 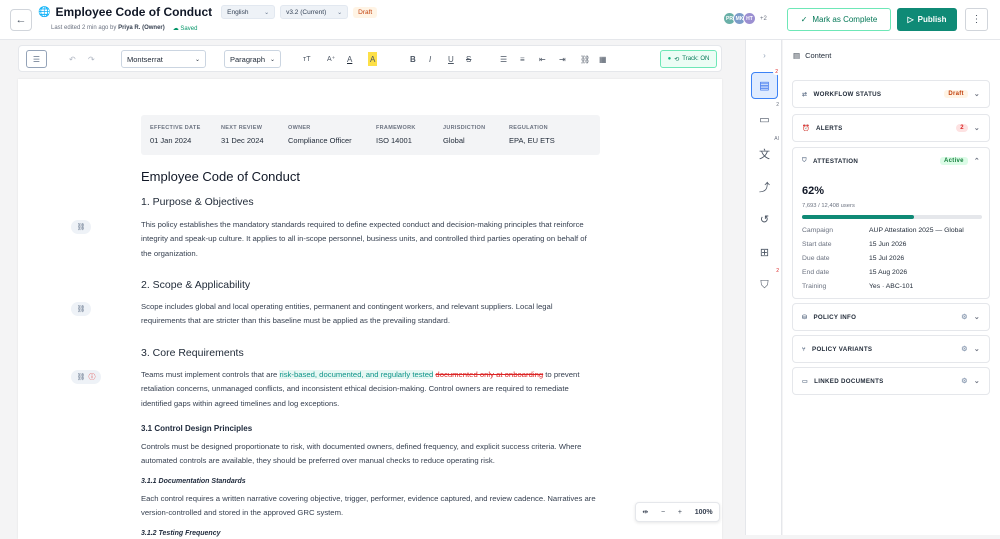 I want to click on bold-icon: B, so click(x=413, y=59).